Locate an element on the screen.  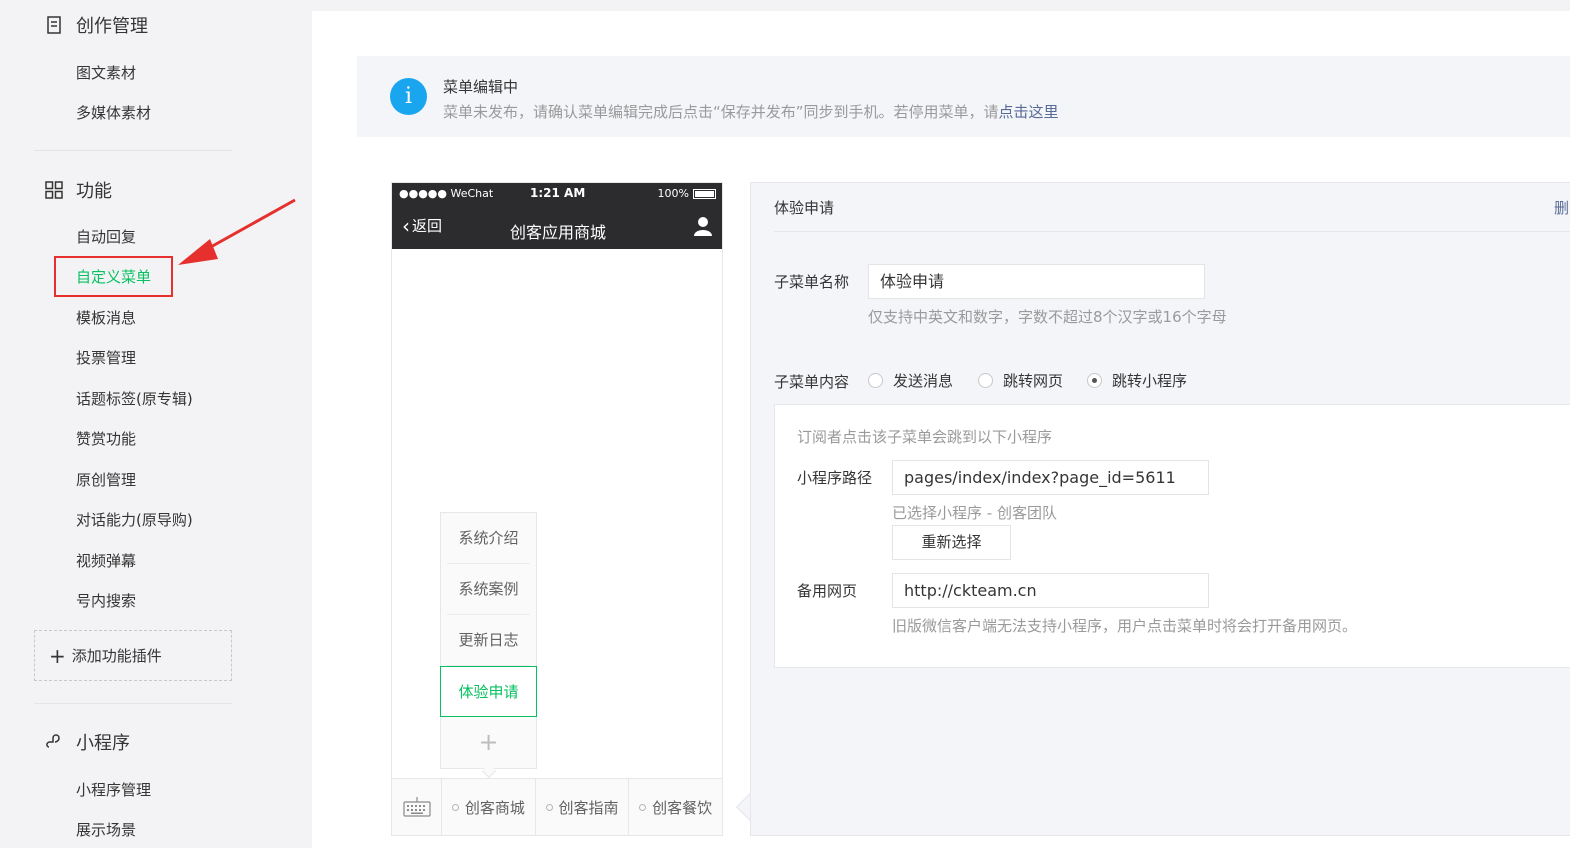
radio-label: 发送消息 is located at coordinates (923, 381).